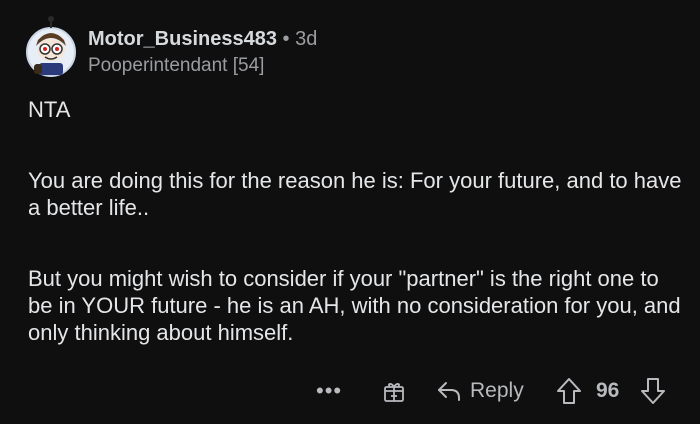 The height and width of the screenshot is (424, 700). Describe the element at coordinates (608, 390) in the screenshot. I see `vote-score: 96` at that location.